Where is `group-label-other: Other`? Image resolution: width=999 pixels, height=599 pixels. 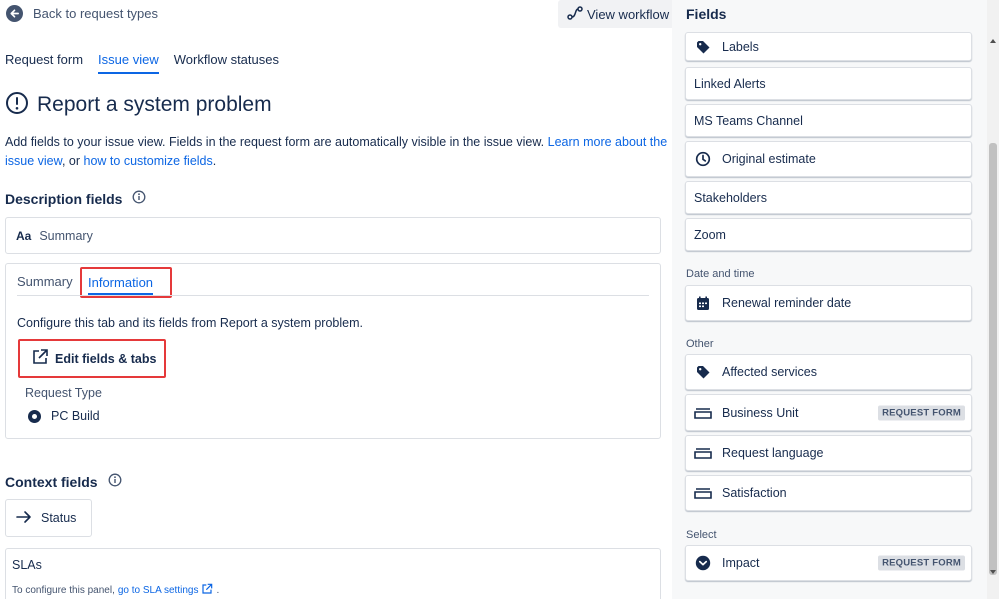
group-label-other: Other is located at coordinates (700, 344).